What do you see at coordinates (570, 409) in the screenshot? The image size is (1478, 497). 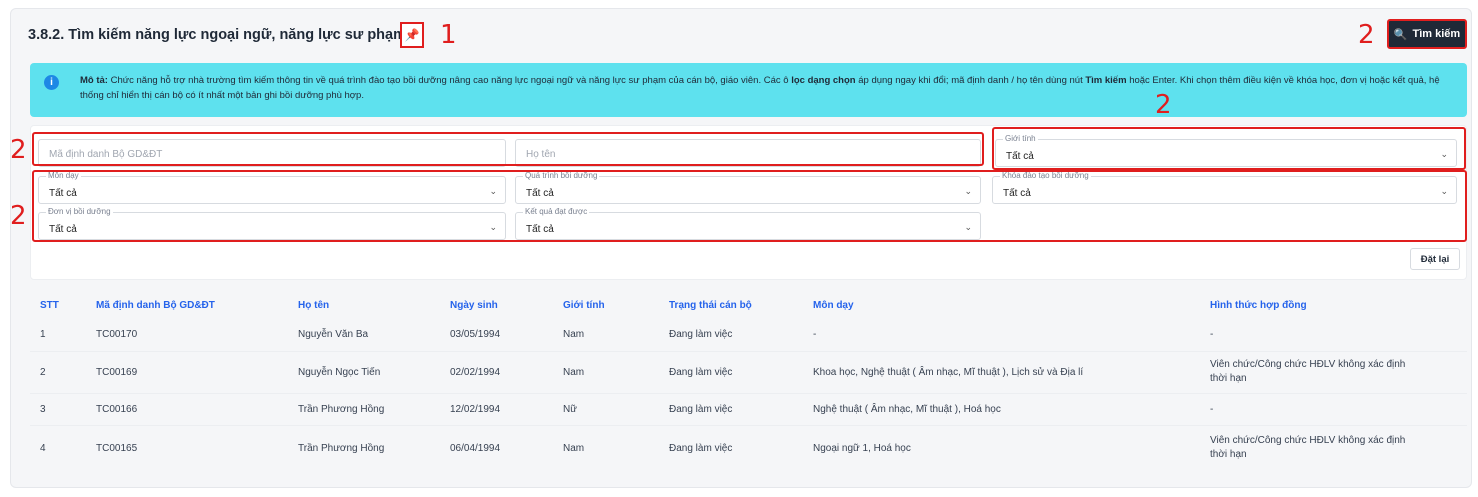 I see `cell-gioi-tinh: Nữ` at bounding box center [570, 409].